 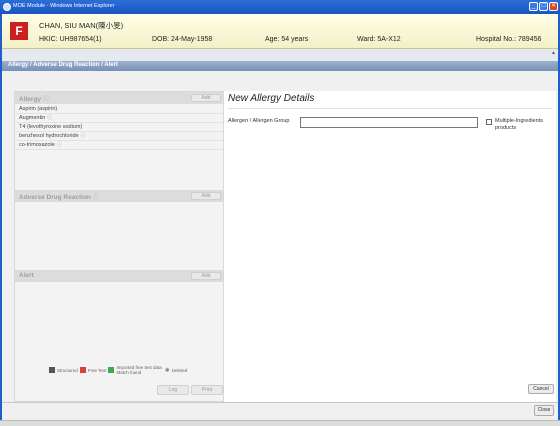 What do you see at coordinates (82, 370) in the screenshot?
I see `free-text-swatch` at bounding box center [82, 370].